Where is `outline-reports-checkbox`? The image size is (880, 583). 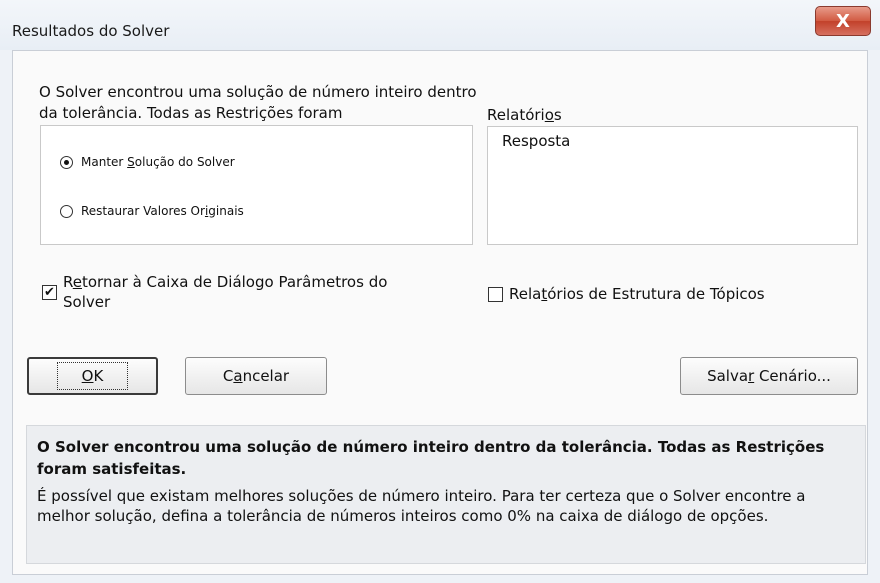 outline-reports-checkbox is located at coordinates (495, 294).